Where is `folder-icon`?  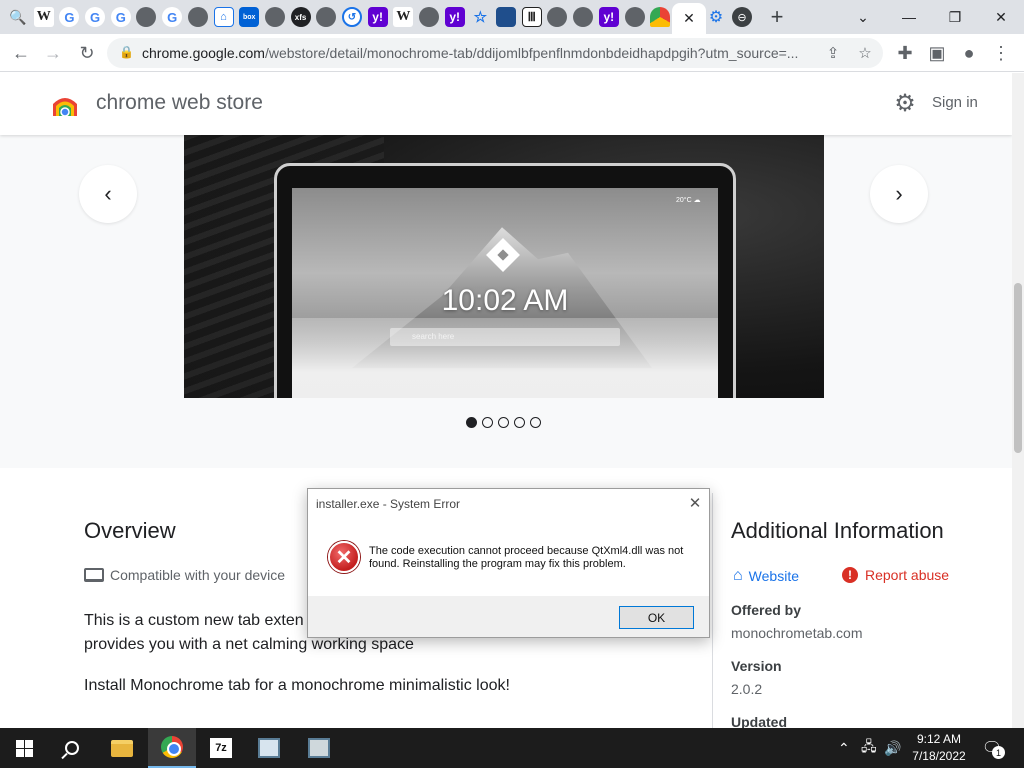
folder-icon is located at coordinates (122, 748).